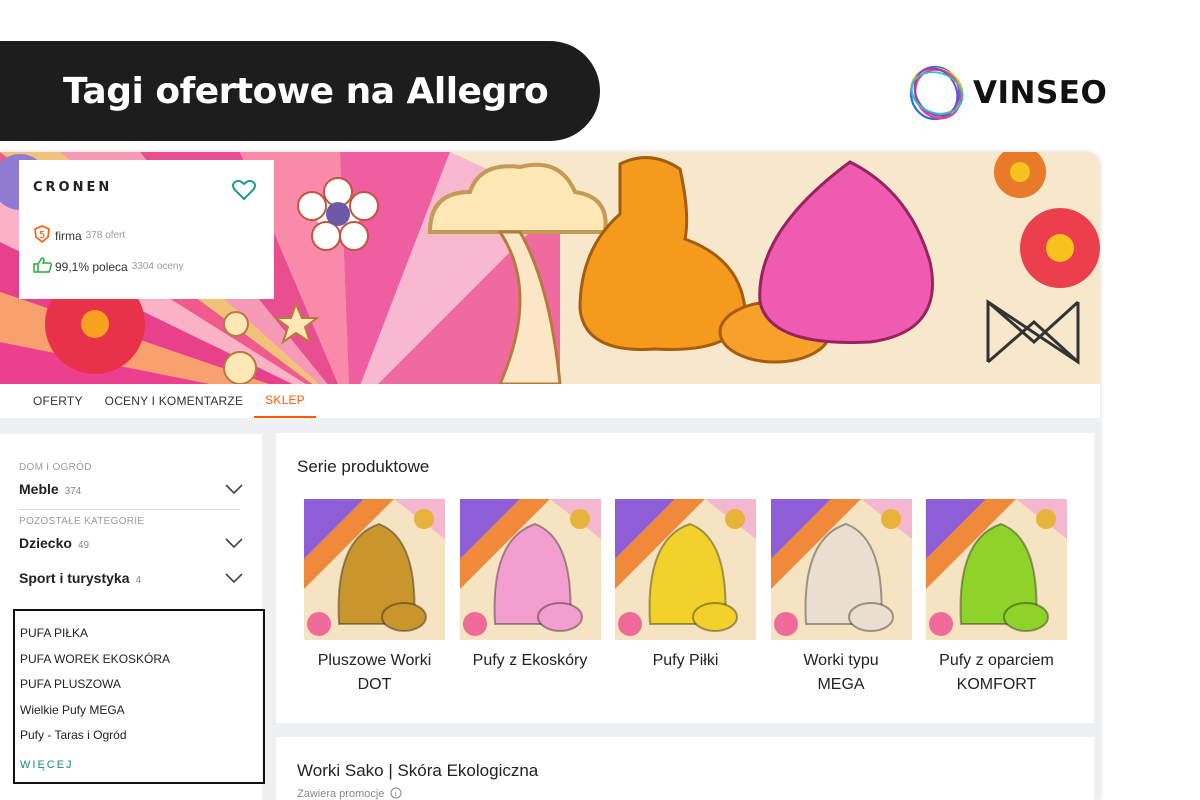 This screenshot has height=800, width=1200. I want to click on category-count: 374, so click(73, 491).